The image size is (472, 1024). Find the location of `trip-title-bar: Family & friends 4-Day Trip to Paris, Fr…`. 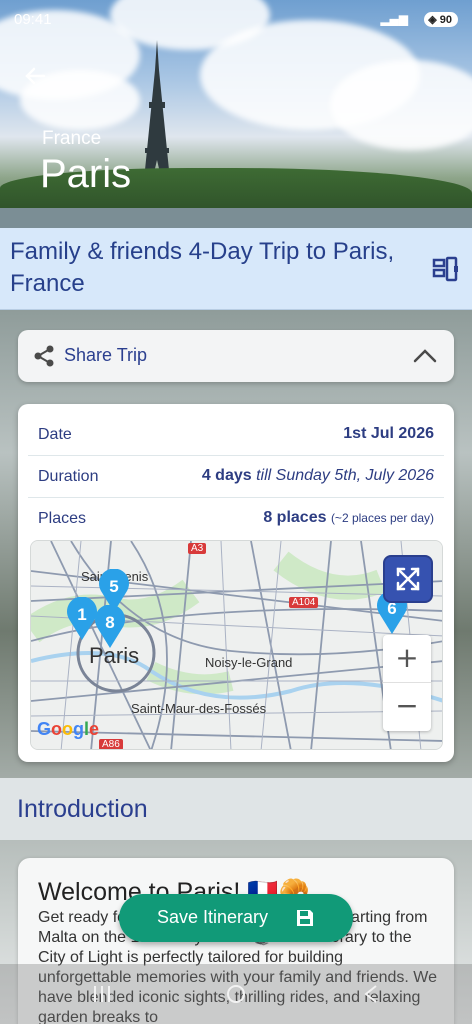

trip-title-bar: Family & friends 4-Day Trip to Paris, Fr… is located at coordinates (236, 269).